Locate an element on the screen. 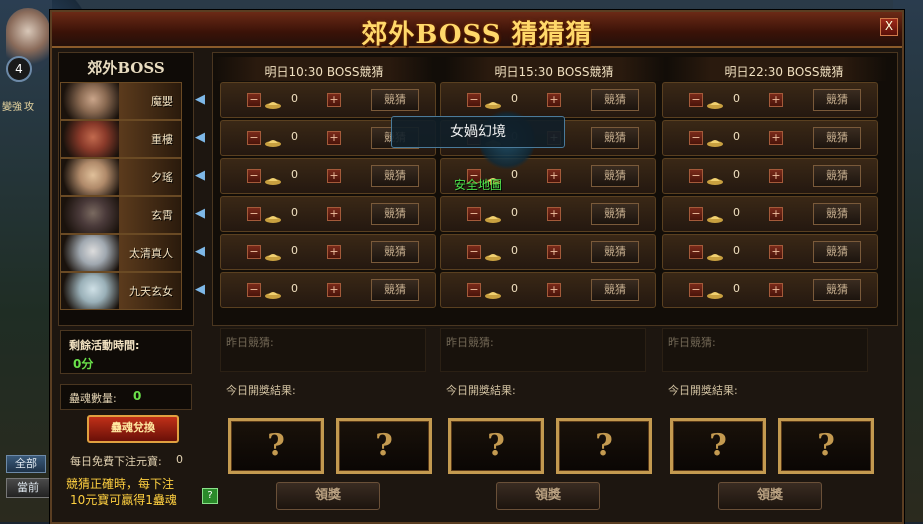 This screenshot has width=923, height=524. guess-reward-tip: 競猜正確時，每下注 10元寶可贏得1蠱魂 is located at coordinates (121, 492).